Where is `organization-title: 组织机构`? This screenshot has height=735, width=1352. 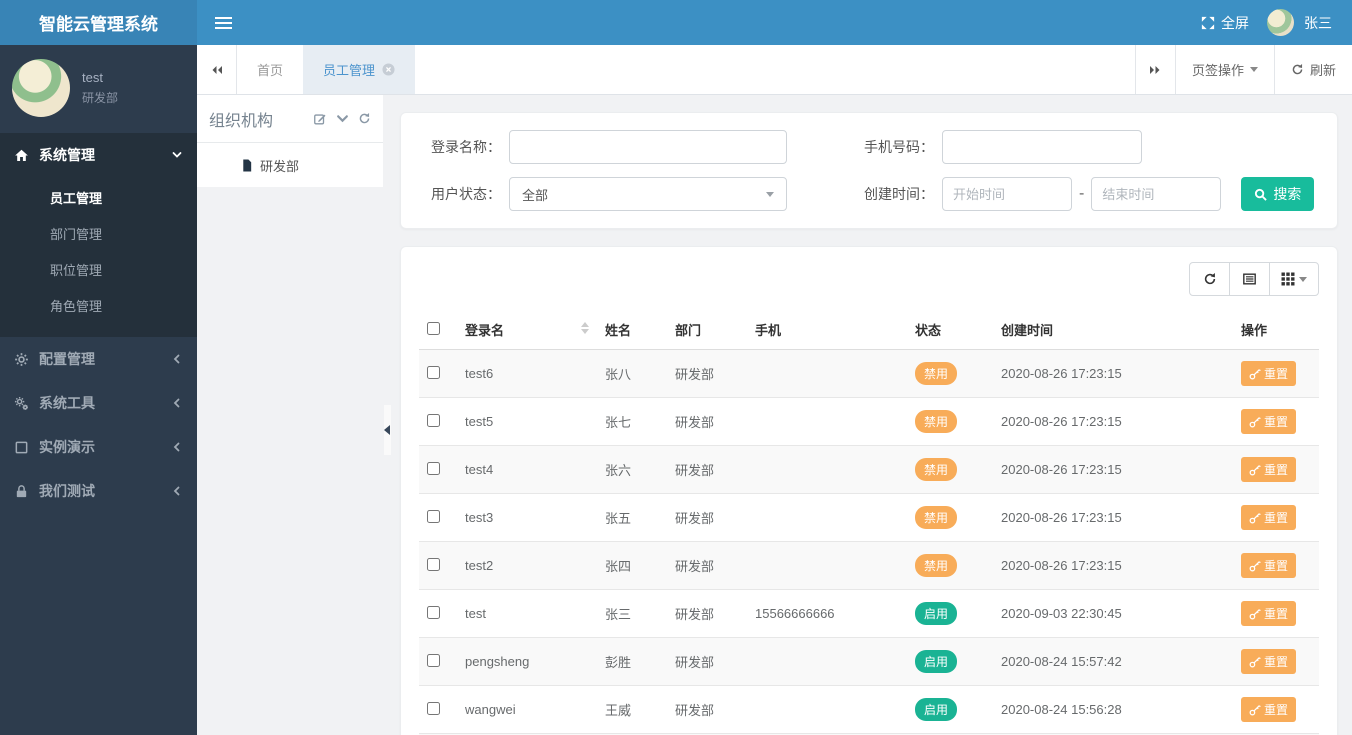
organization-title: 组织机构 is located at coordinates (241, 121).